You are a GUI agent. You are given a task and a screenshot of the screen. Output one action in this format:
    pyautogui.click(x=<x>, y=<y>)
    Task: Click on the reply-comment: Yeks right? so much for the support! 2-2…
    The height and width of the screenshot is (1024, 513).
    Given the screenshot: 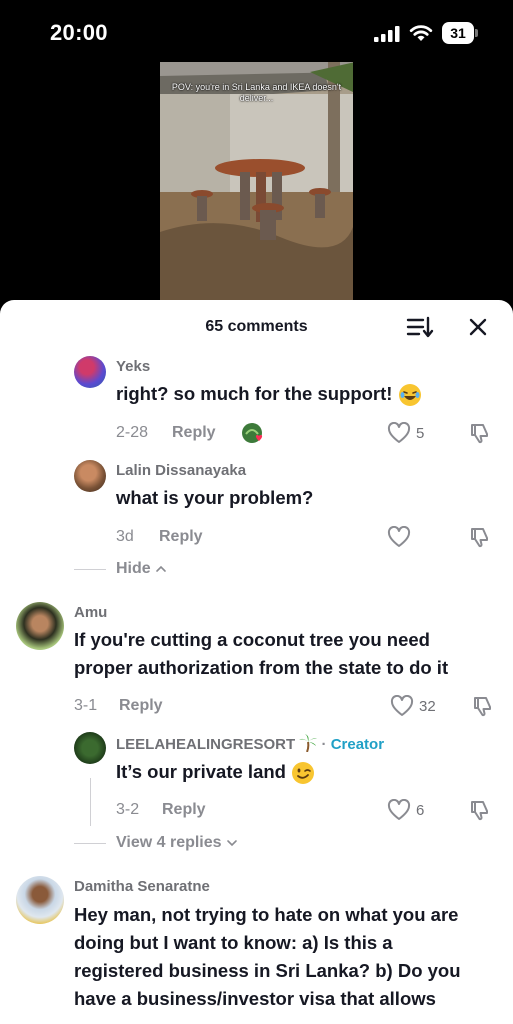 What is the action you would take?
    pyautogui.click(x=256, y=404)
    